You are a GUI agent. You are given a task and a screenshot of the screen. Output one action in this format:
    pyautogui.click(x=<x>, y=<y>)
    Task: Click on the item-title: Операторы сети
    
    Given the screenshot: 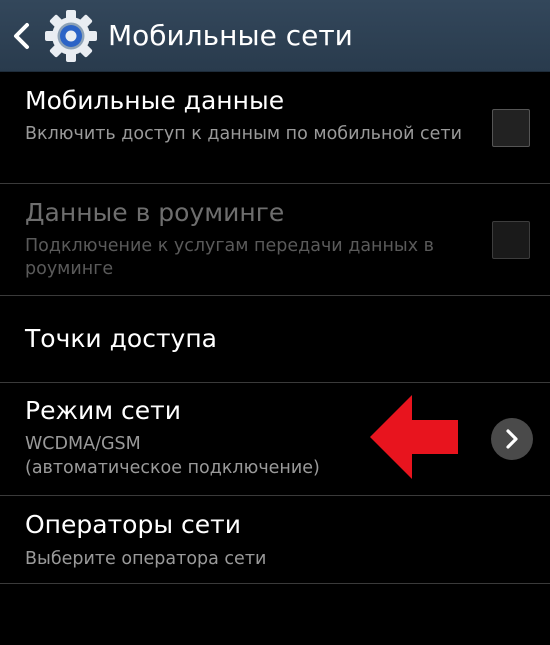 What is the action you would take?
    pyautogui.click(x=133, y=524)
    